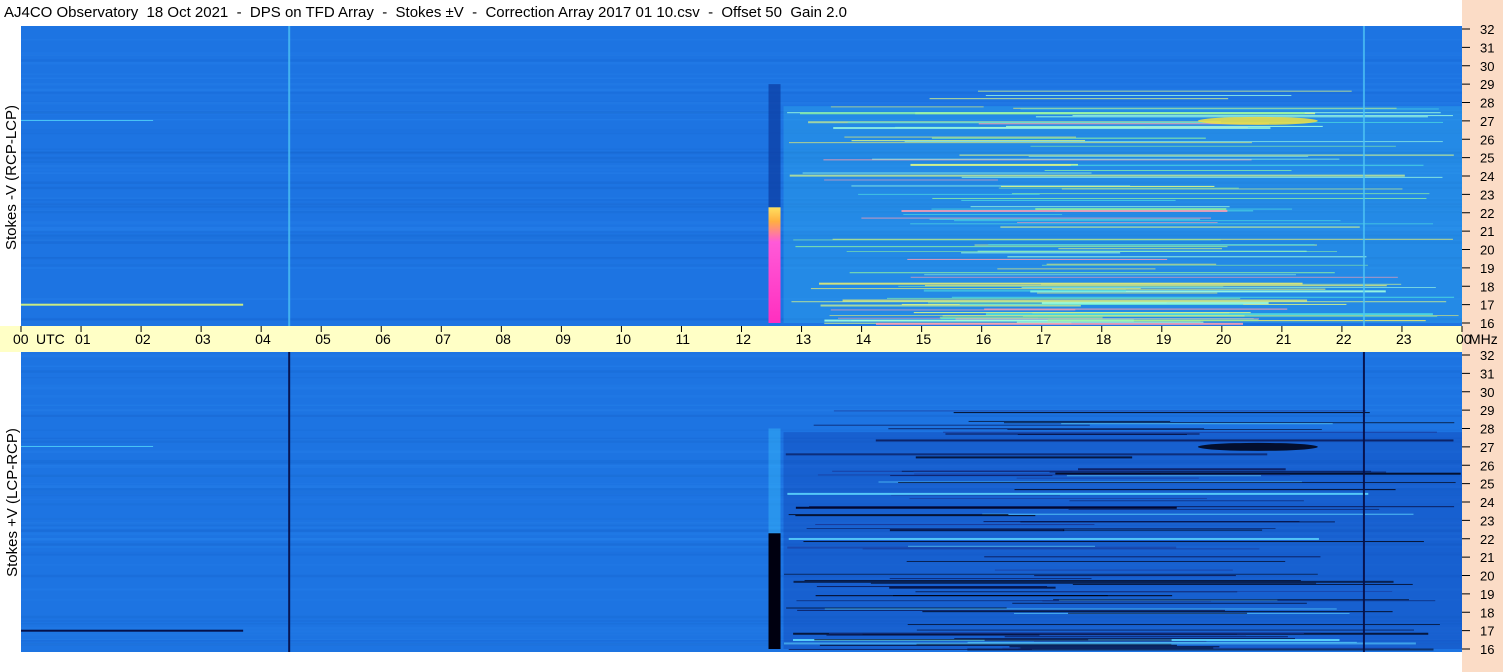 This screenshot has height=672, width=1503. What do you see at coordinates (774, 265) in the screenshot?
I see `burst-mark` at bounding box center [774, 265].